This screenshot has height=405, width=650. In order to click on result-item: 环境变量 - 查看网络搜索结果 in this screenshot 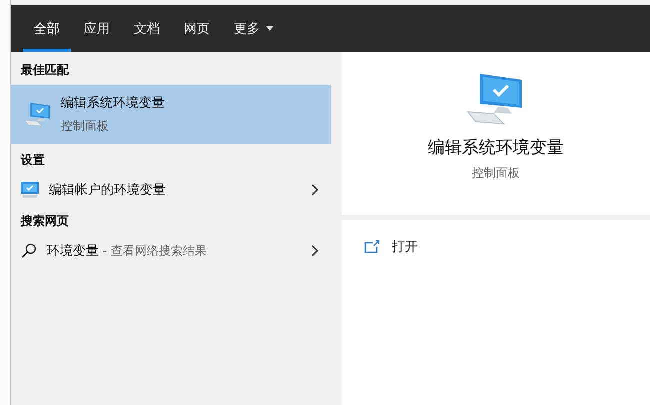, I will do `click(171, 251)`.